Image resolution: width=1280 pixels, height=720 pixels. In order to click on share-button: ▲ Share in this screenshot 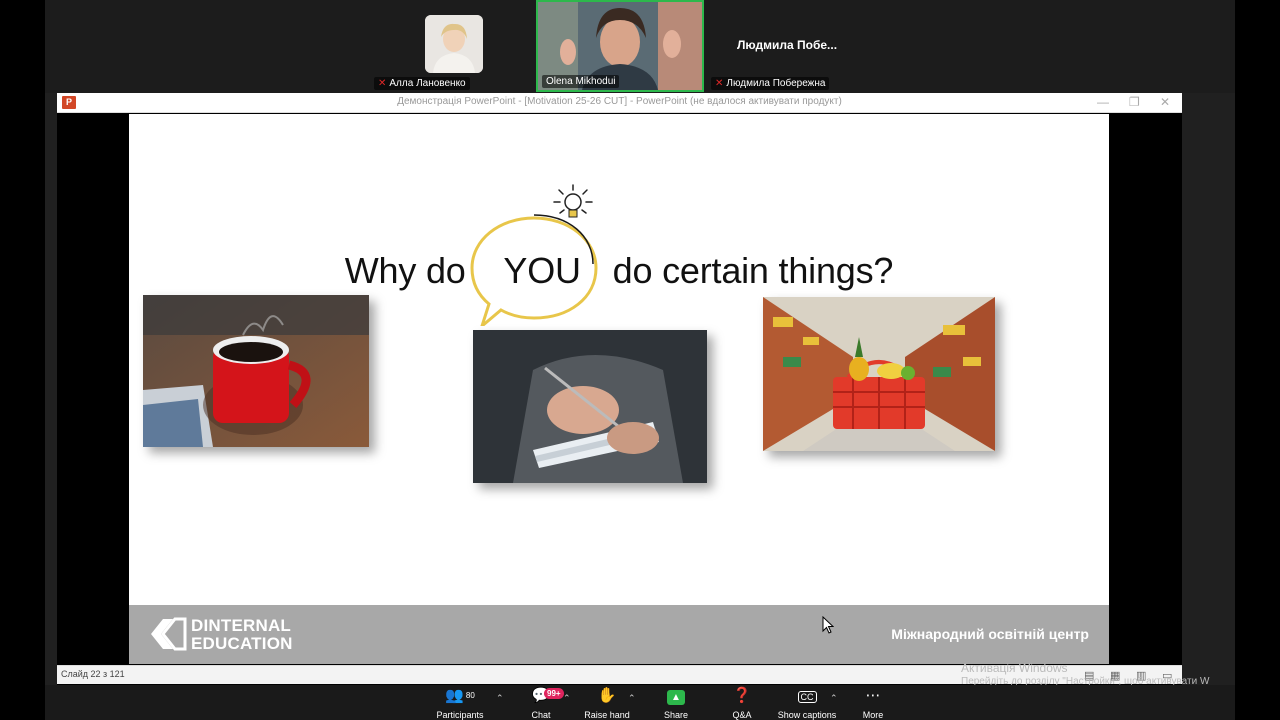, I will do `click(676, 703)`.